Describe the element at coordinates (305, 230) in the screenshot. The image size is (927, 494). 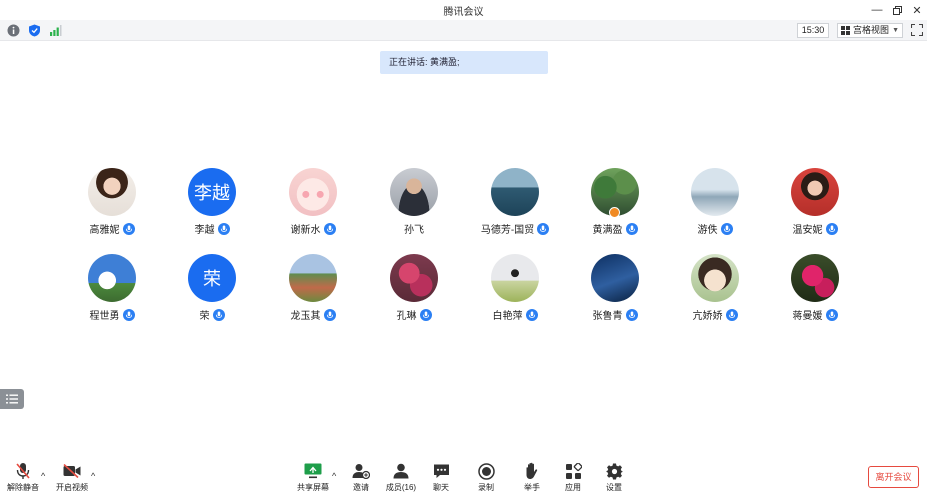
I see `participant-name: 谢新水` at that location.